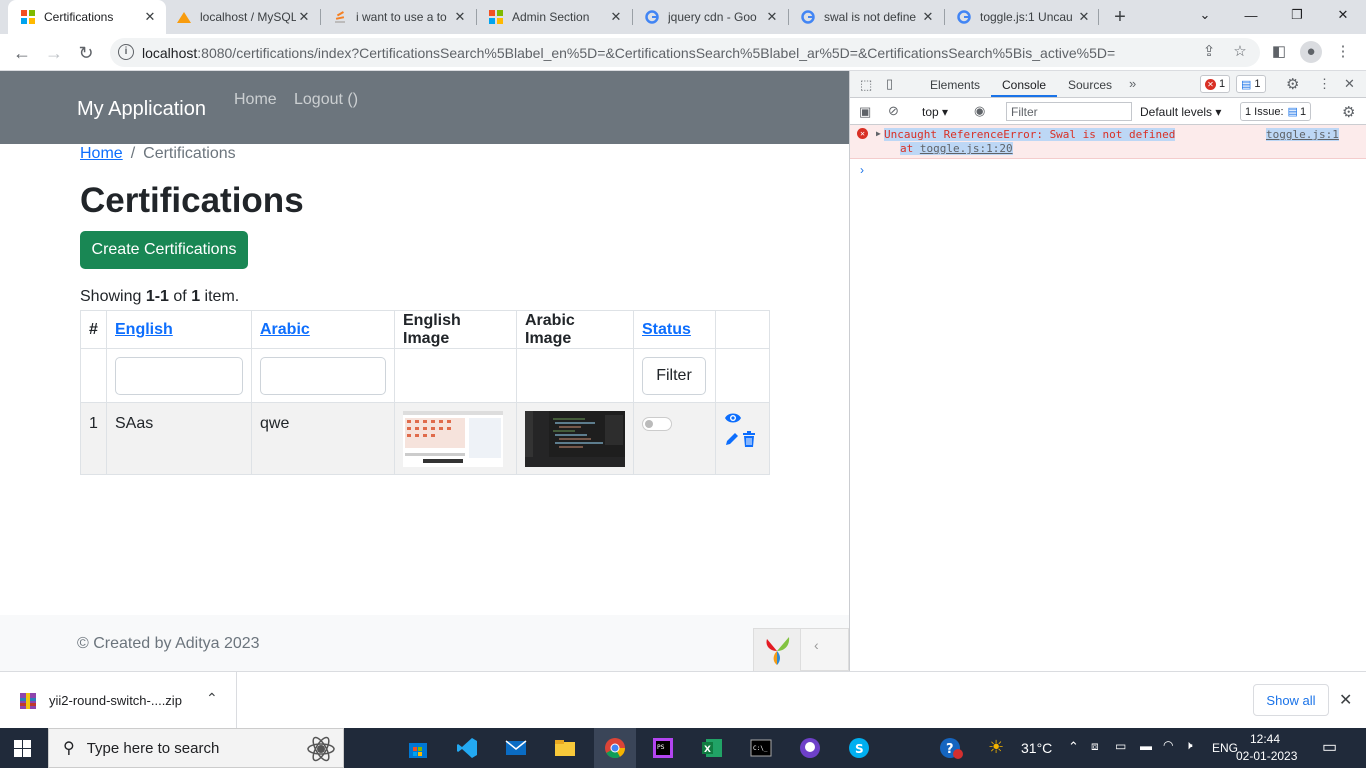 This screenshot has width=1366, height=768. What do you see at coordinates (862, 170) in the screenshot?
I see `console-prompt-chevron-icon: ›` at bounding box center [862, 170].